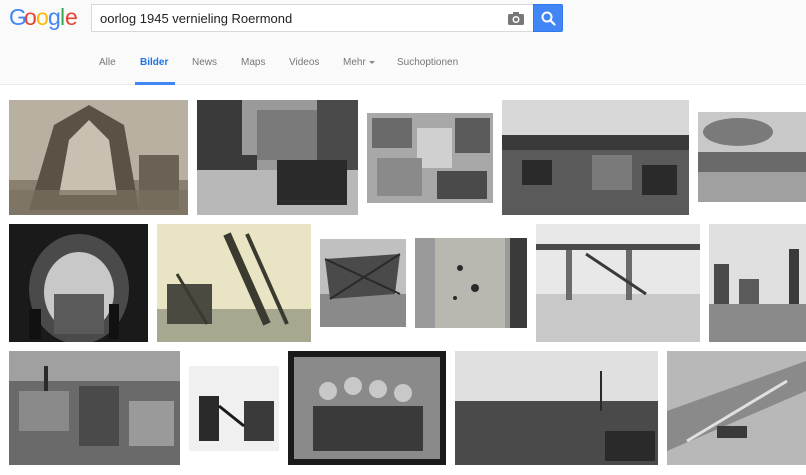 The width and height of the screenshot is (806, 475). I want to click on street-tanks-image, so click(277, 157).